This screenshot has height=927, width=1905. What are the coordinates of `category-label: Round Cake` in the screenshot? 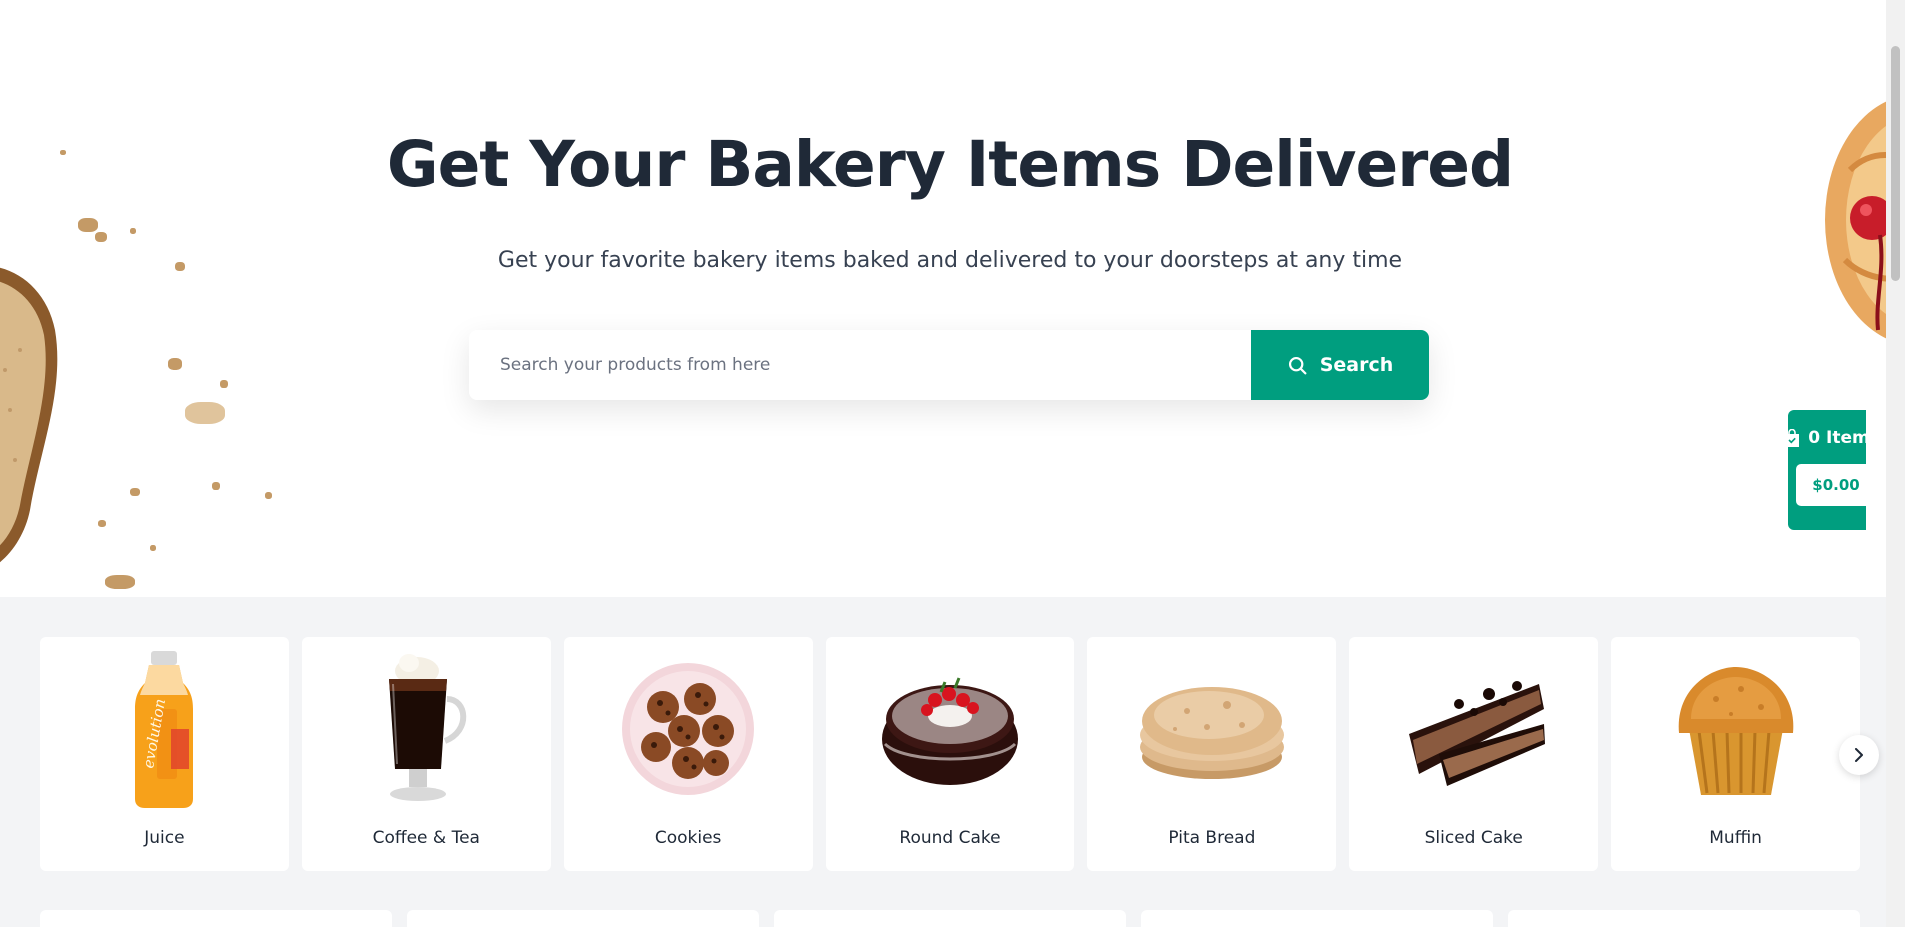 It's located at (950, 838).